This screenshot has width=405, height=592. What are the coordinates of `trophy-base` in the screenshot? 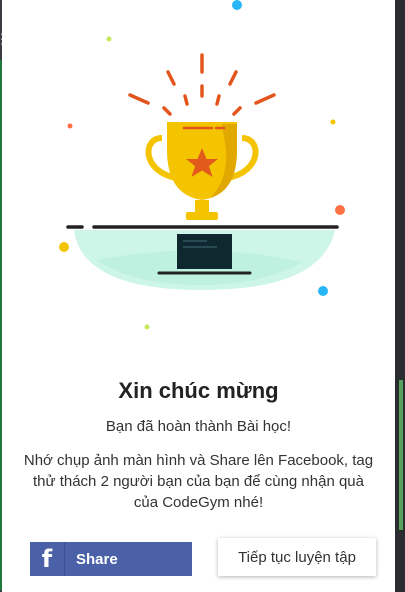 It's located at (204, 251).